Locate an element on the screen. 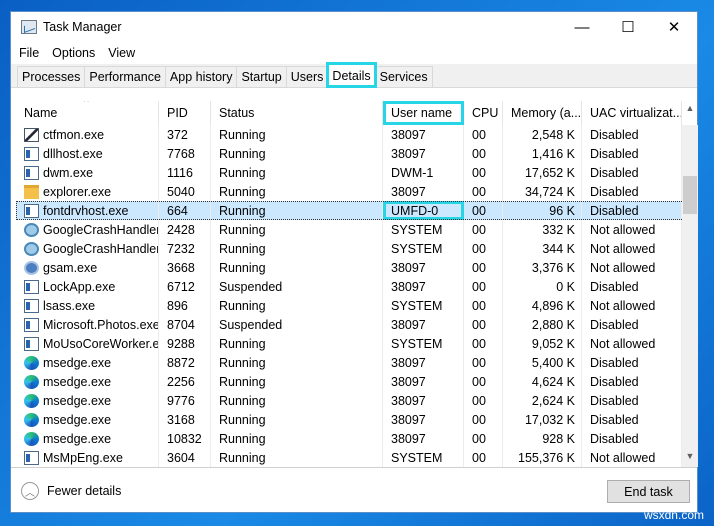 This screenshot has width=714, height=526. cell-text: 38097 is located at coordinates (408, 267).